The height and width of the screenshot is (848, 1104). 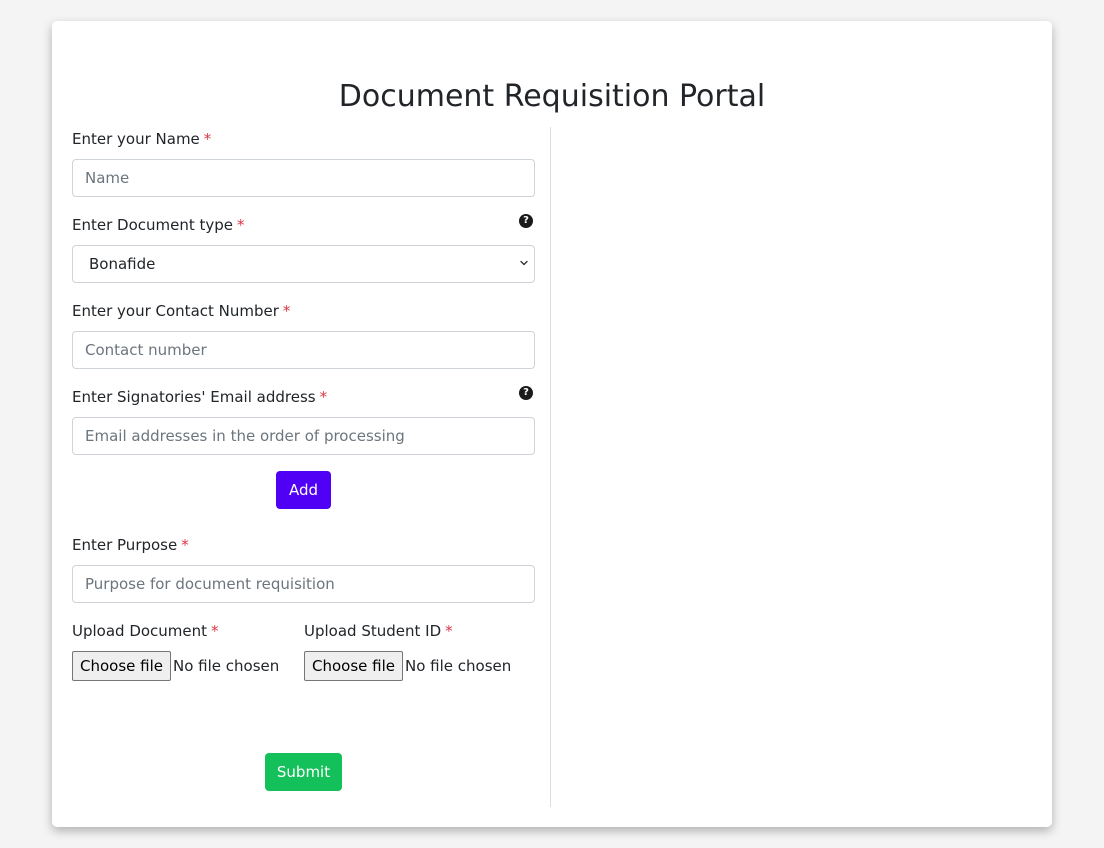 I want to click on name-input, so click(x=303, y=178).